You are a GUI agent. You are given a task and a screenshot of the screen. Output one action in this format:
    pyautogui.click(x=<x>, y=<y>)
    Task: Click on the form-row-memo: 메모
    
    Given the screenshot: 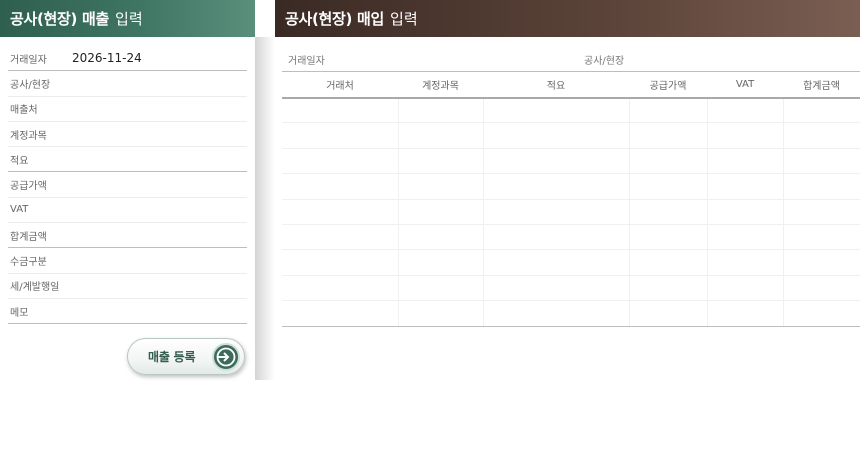 What is the action you would take?
    pyautogui.click(x=127, y=312)
    